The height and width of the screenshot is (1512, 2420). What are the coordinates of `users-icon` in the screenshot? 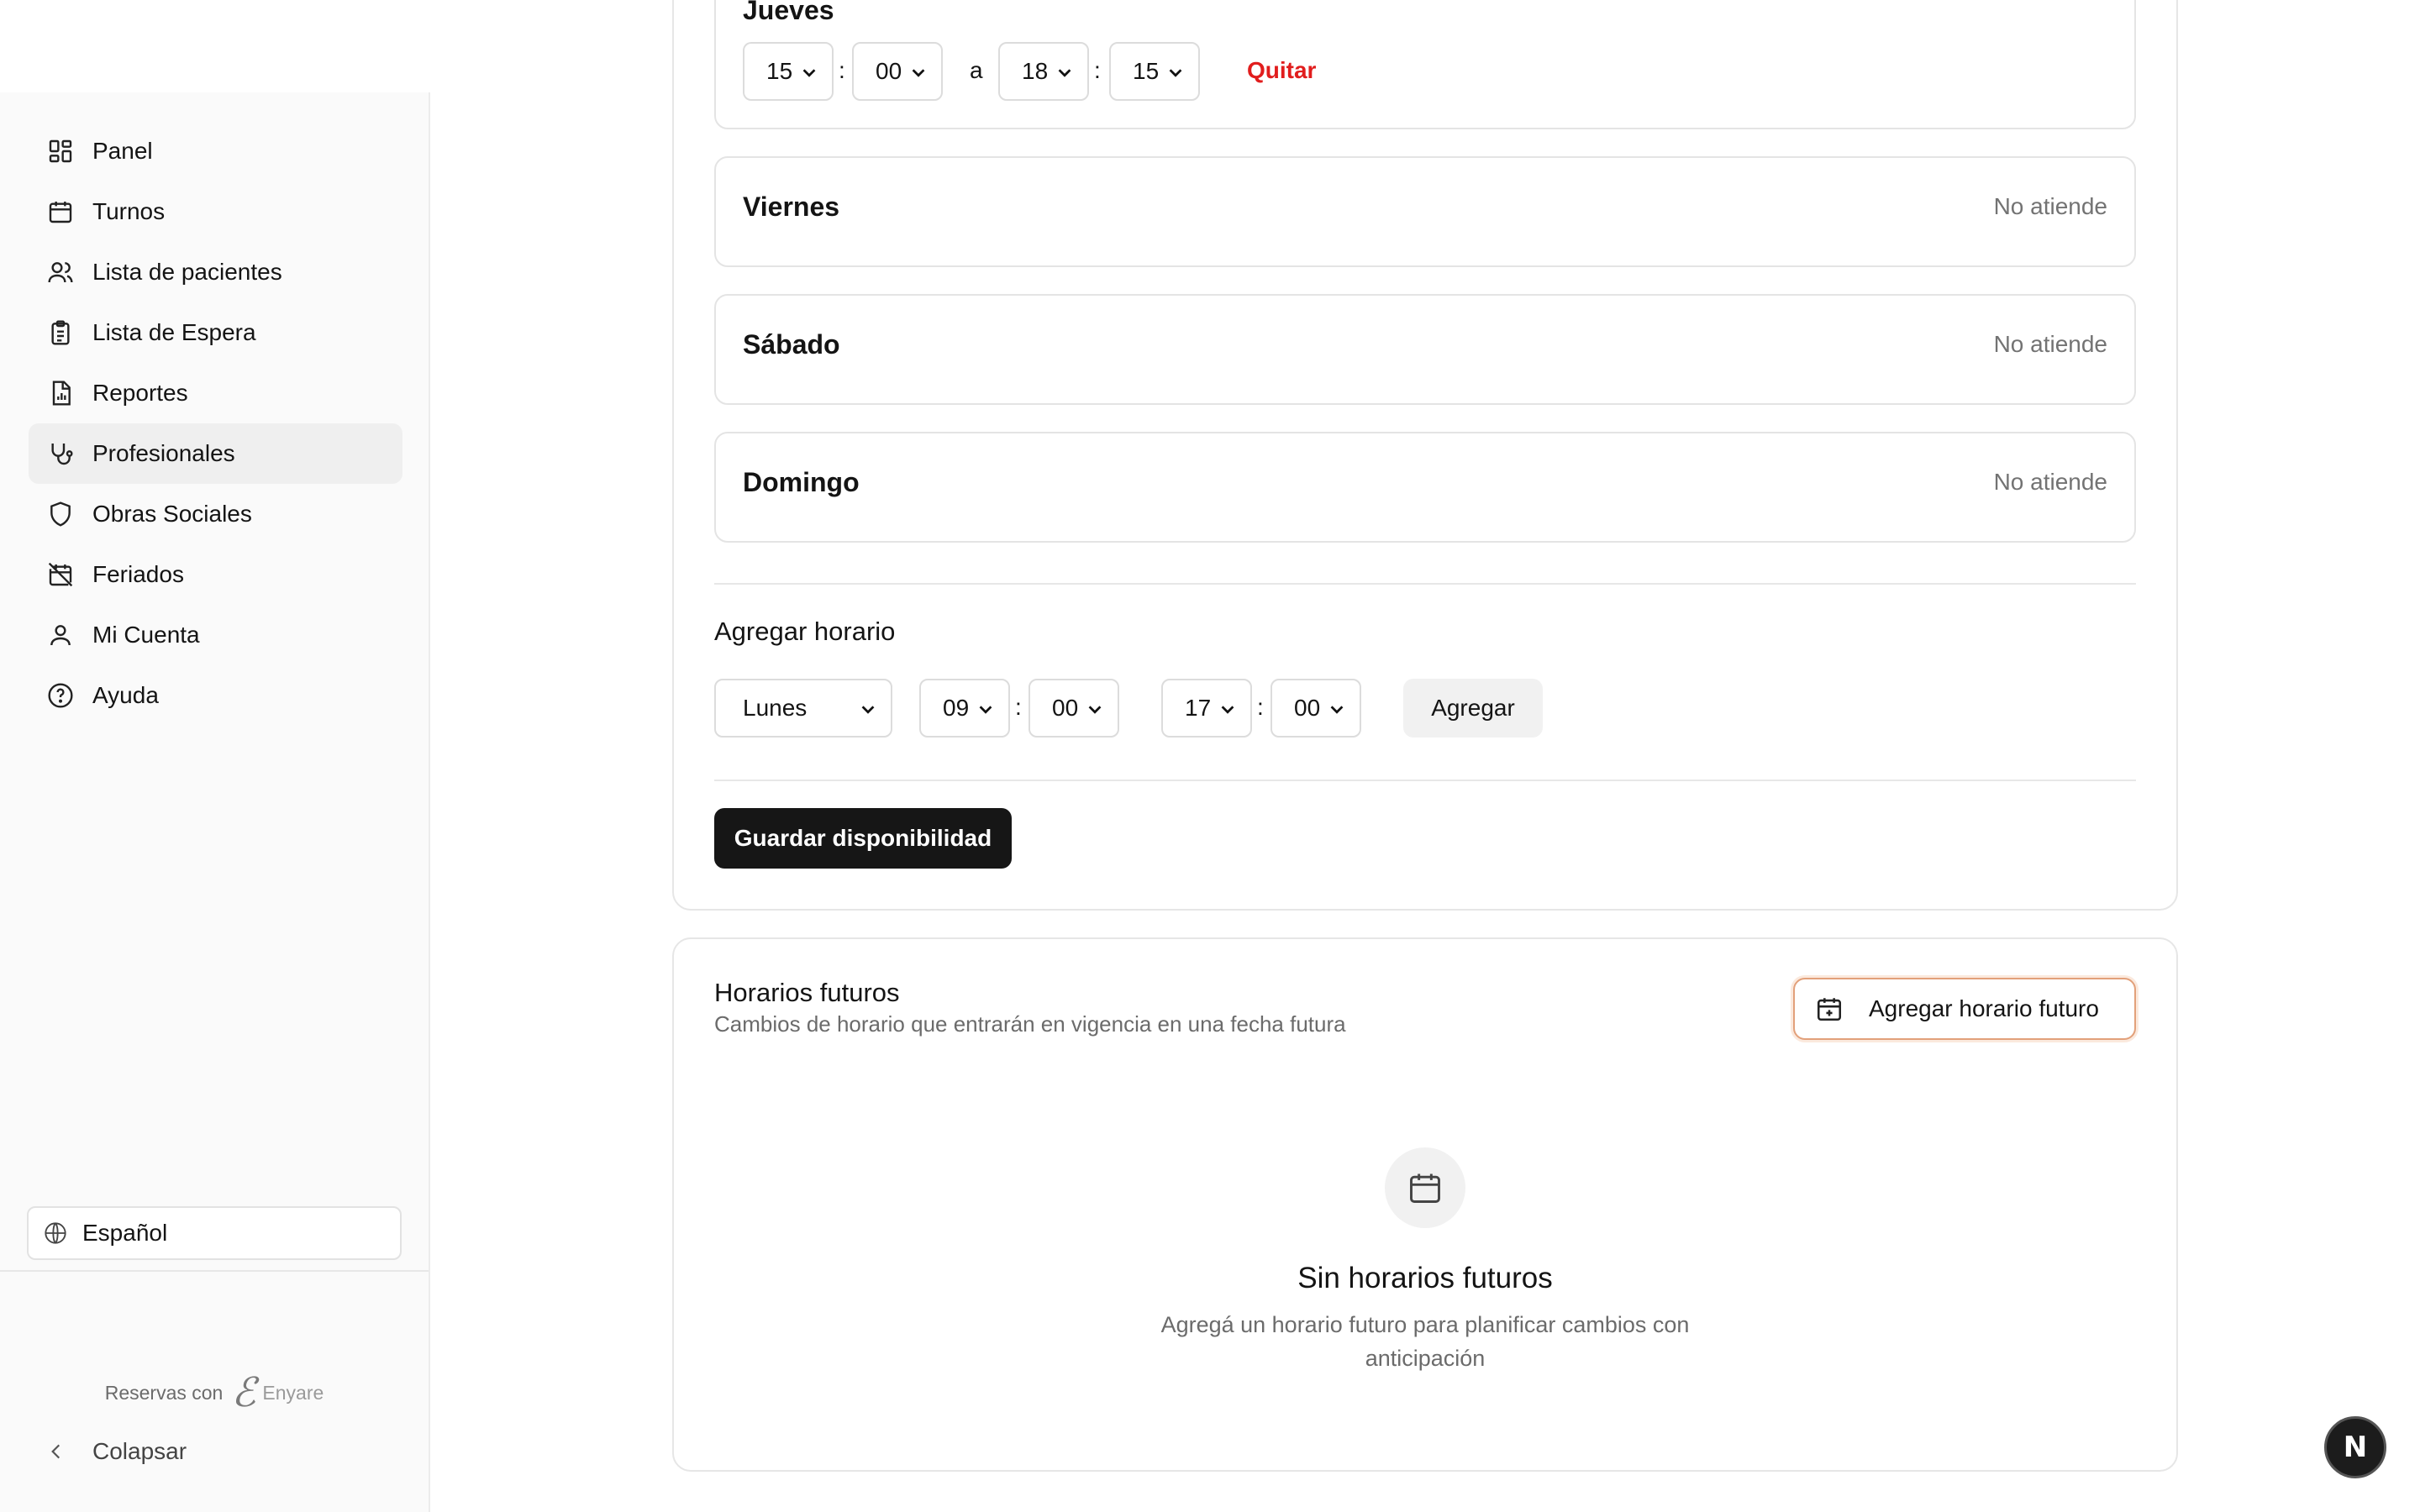 It's located at (60, 272).